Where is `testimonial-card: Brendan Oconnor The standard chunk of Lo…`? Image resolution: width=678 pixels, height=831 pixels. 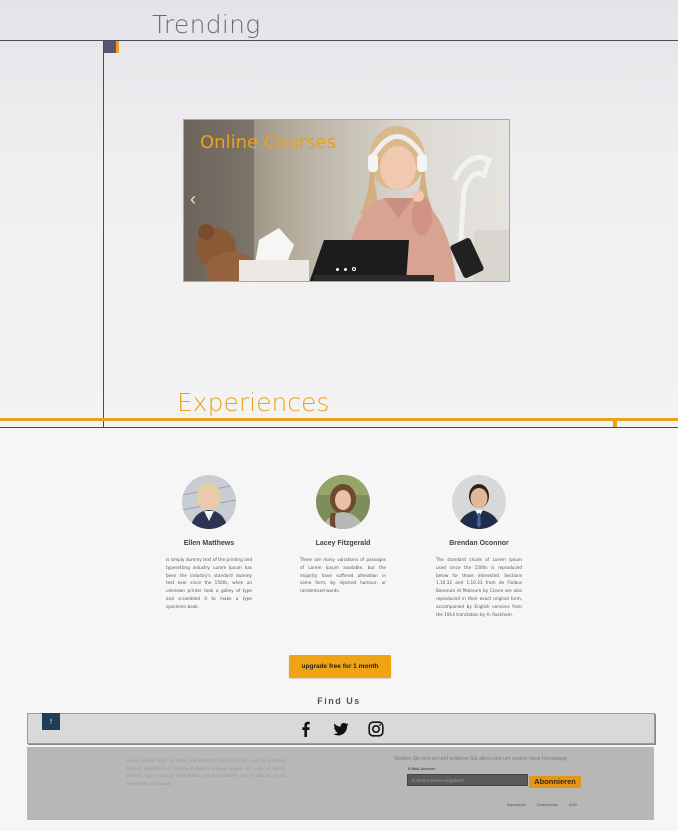
testimonial-card: Brendan Oconnor The standard chunk of Lo… is located at coordinates (479, 546).